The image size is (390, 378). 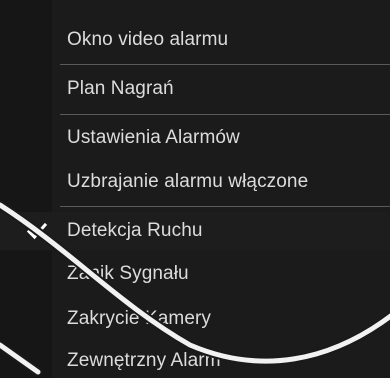 I want to click on menu-item-alarm-settings: Ustawienia Alarmów, so click(x=195, y=138).